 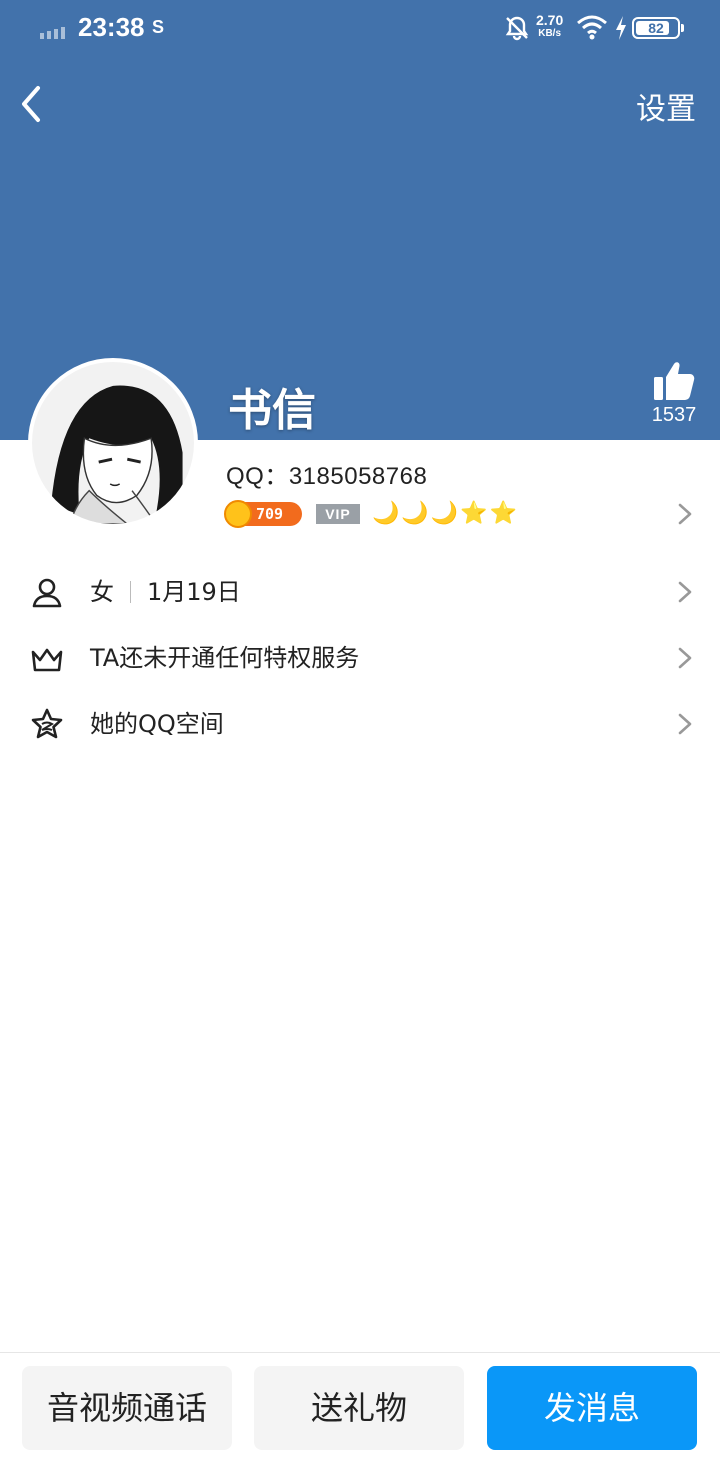 I want to click on avatar-image, so click(x=113, y=443).